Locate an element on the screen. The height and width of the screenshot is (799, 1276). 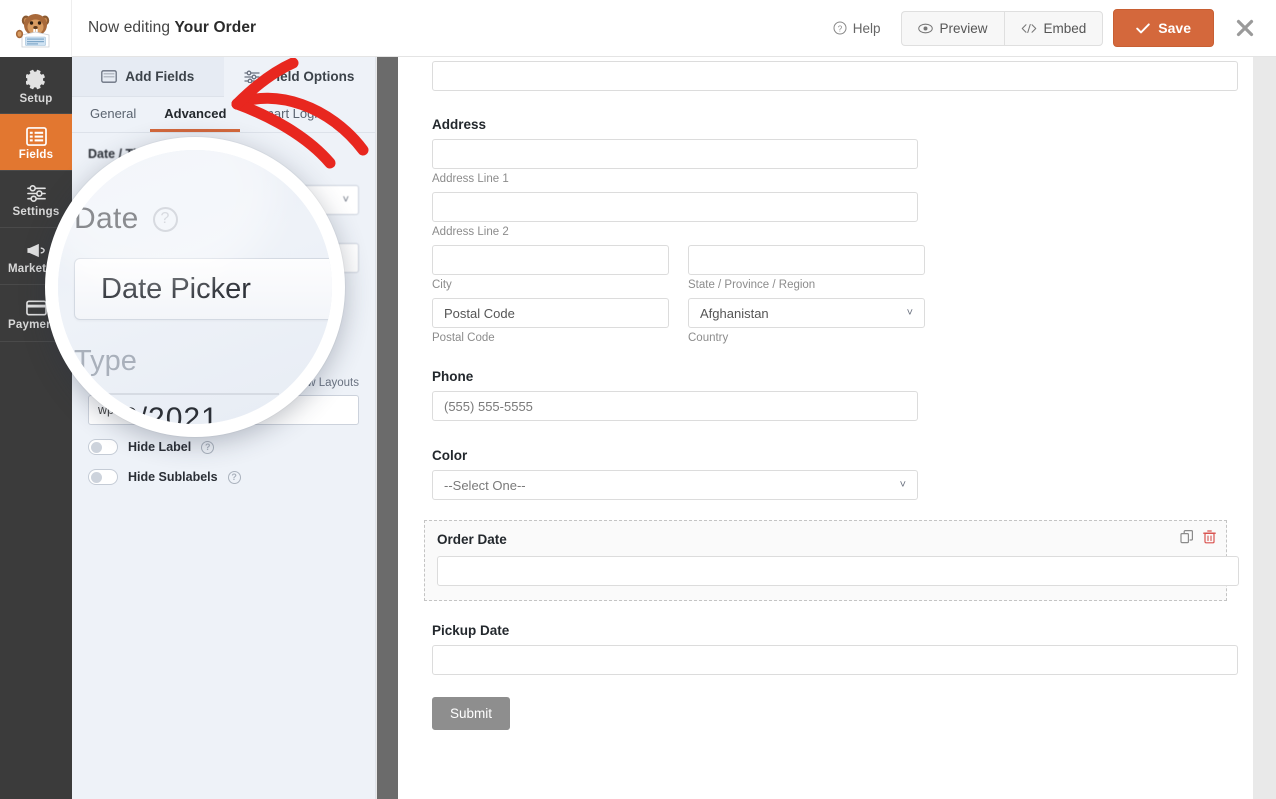
sidebar-item-label: Settings is located at coordinates (36, 212).